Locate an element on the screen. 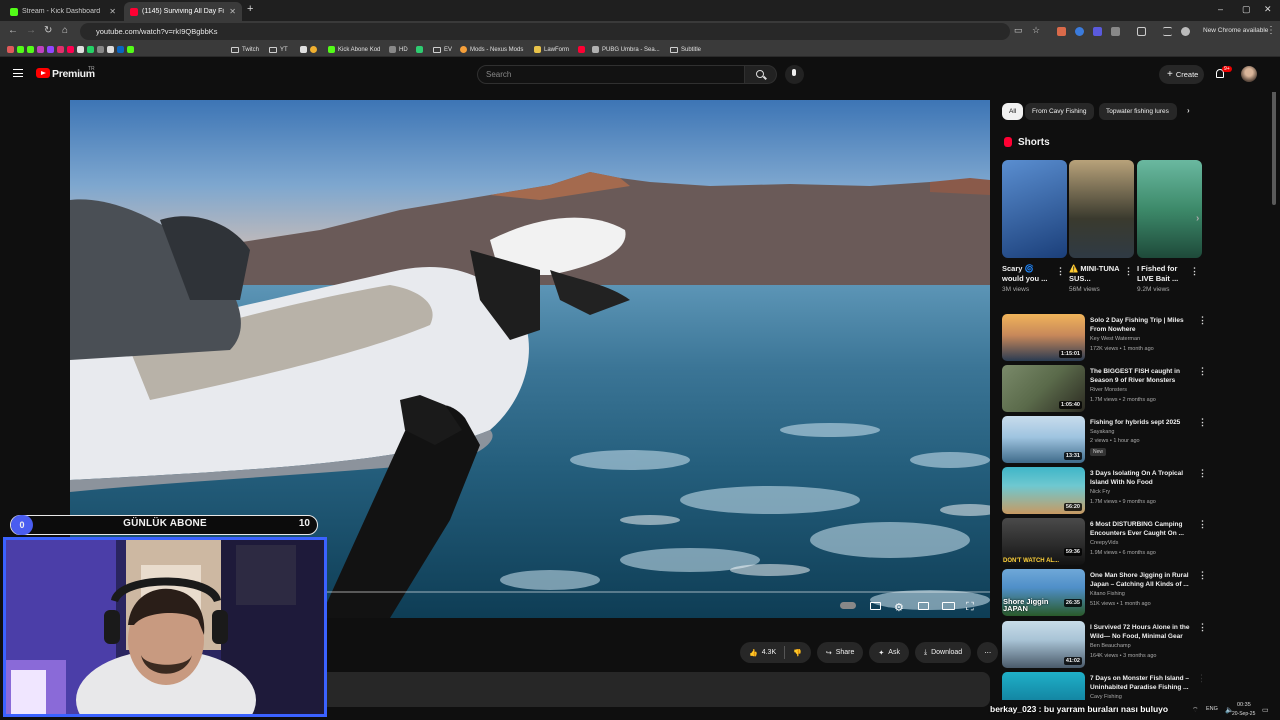 The height and width of the screenshot is (720, 1280). more-actions-button: ⋯ is located at coordinates (988, 652).